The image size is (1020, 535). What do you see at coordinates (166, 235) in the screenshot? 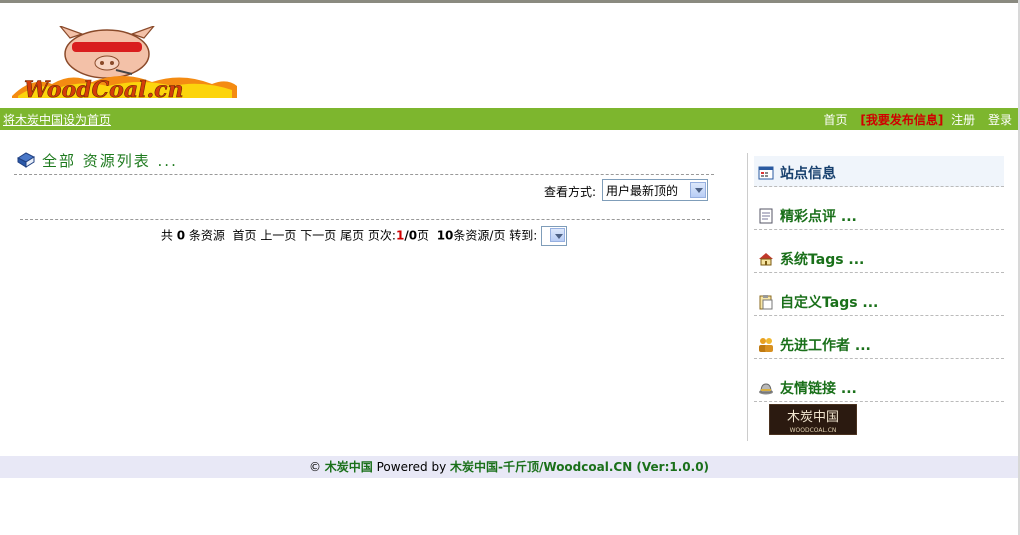
I see `total-prefix: 共` at bounding box center [166, 235].